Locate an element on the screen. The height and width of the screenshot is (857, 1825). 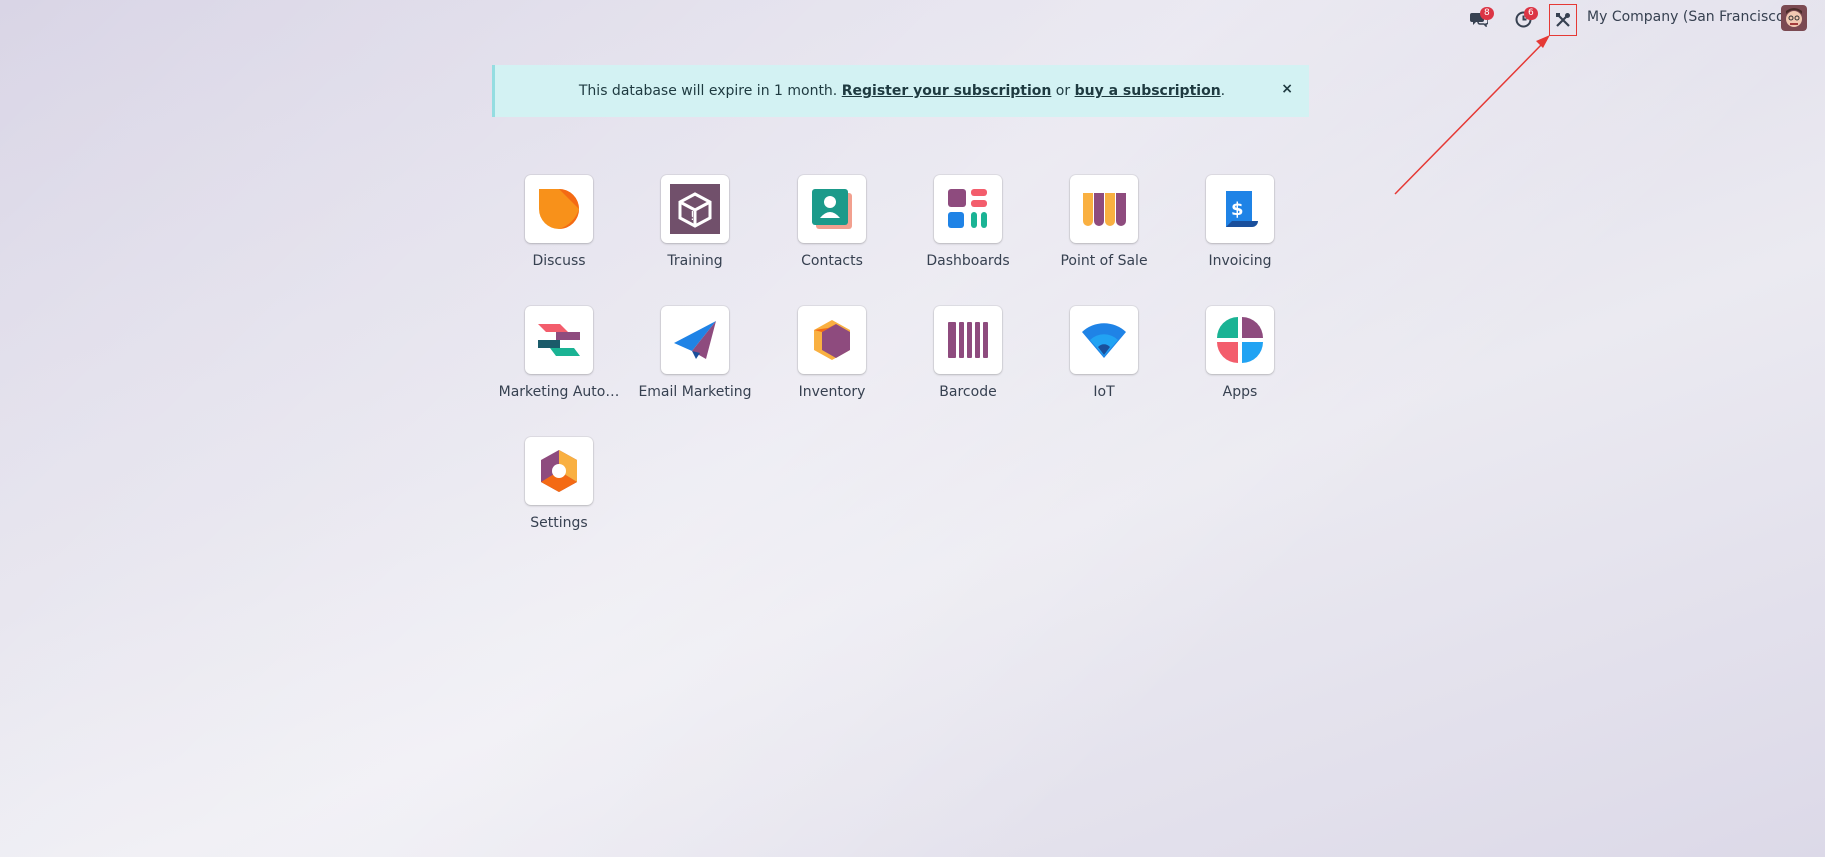
app-training: ! Training is located at coordinates (695, 235).